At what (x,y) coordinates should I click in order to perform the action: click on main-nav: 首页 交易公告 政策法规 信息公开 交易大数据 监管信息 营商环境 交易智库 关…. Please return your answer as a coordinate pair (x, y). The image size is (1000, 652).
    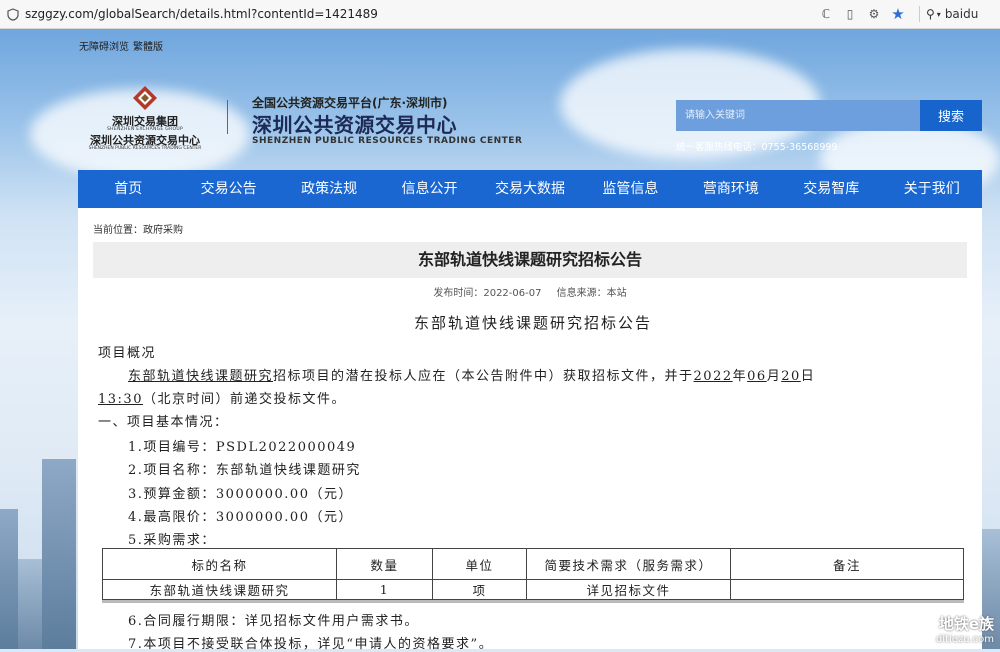
    Looking at the image, I should click on (530, 189).